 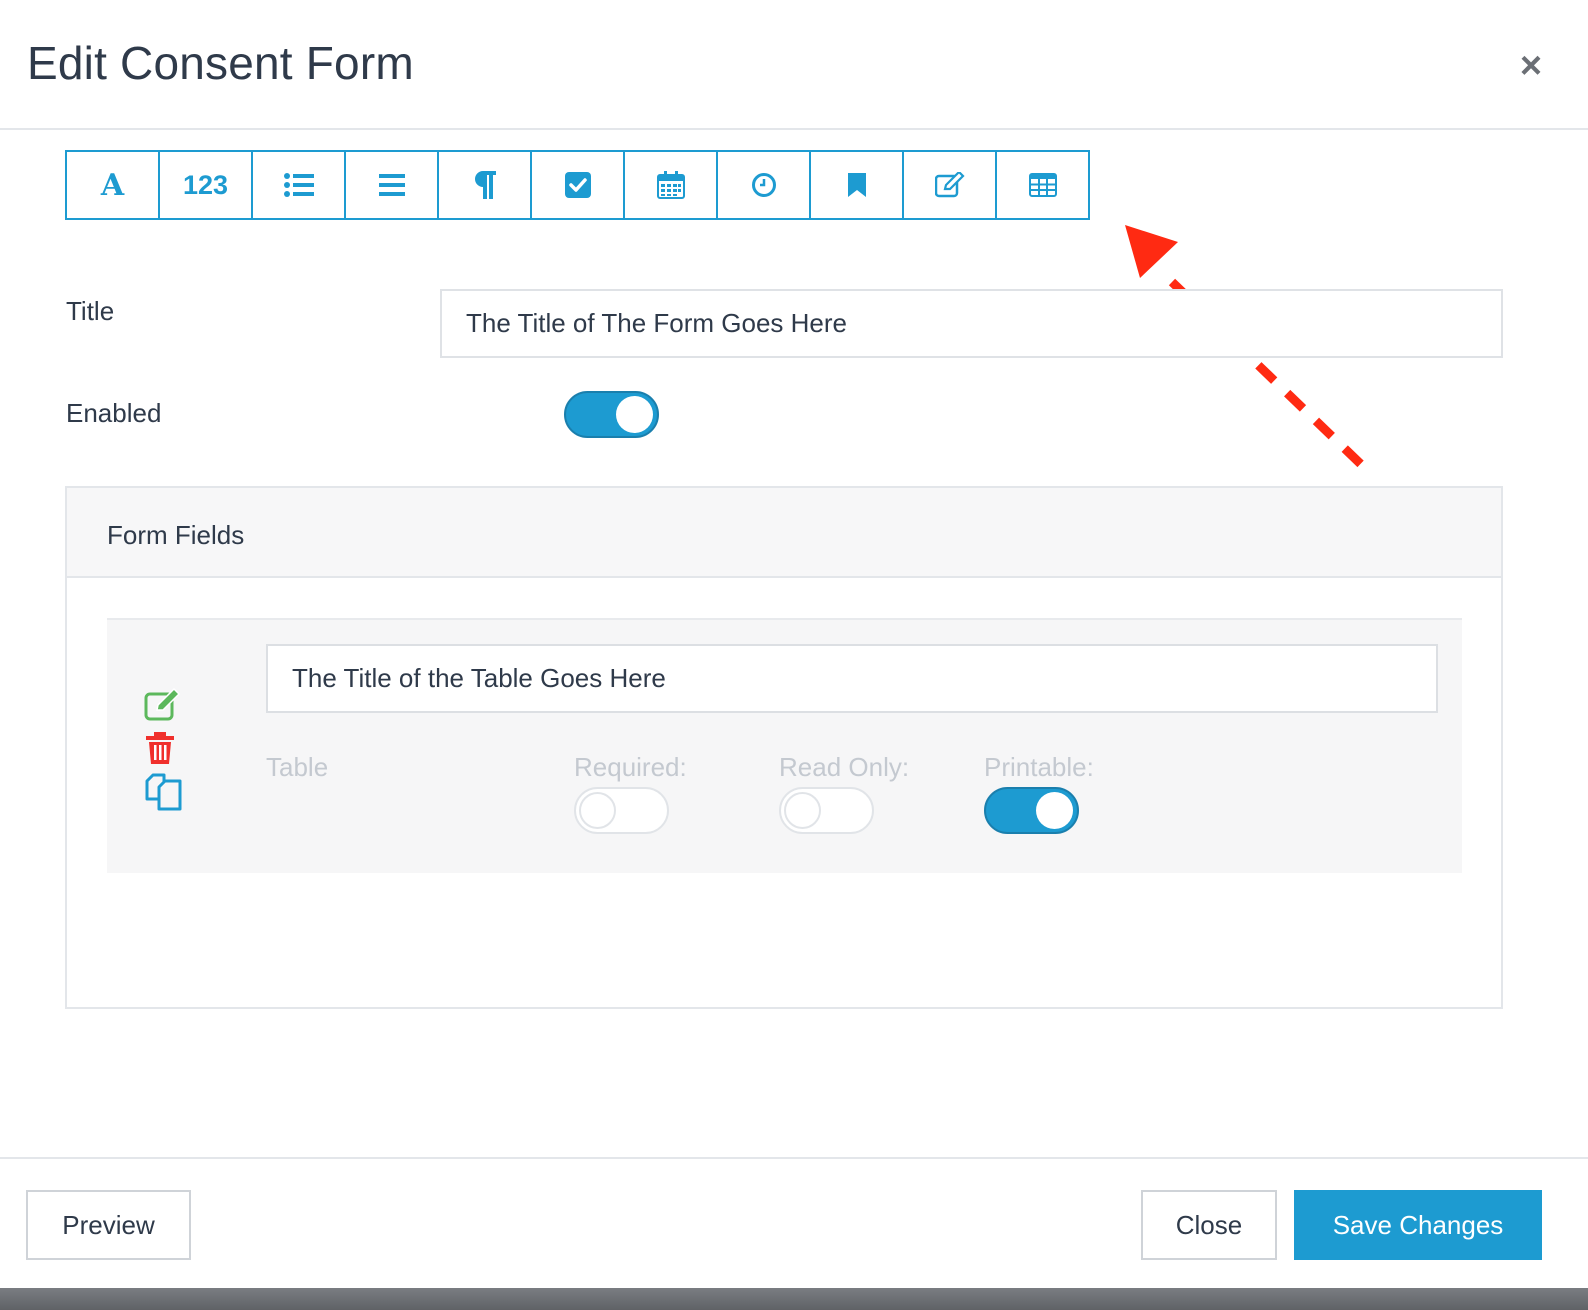 I want to click on form-title-input: The Title of The Form Goes Here, so click(x=971, y=323).